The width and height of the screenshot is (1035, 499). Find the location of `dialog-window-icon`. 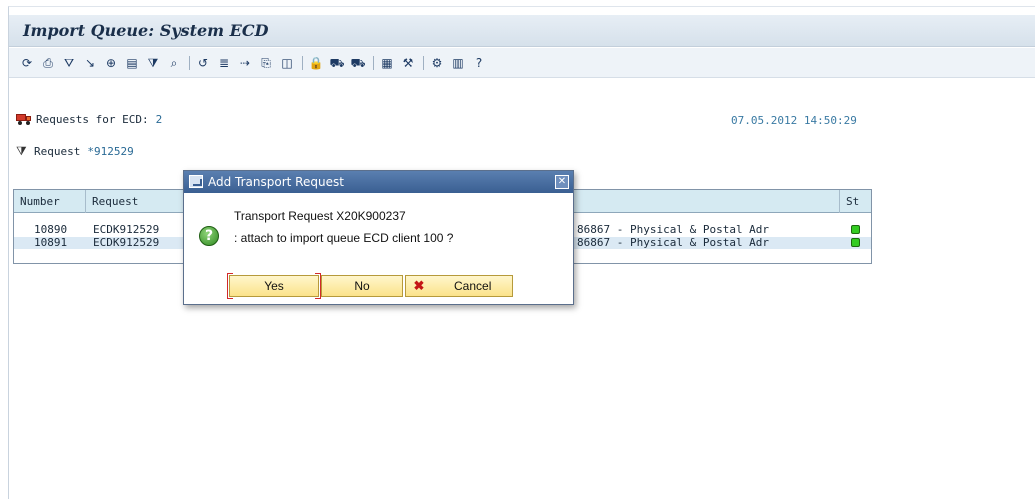

dialog-window-icon is located at coordinates (196, 181).